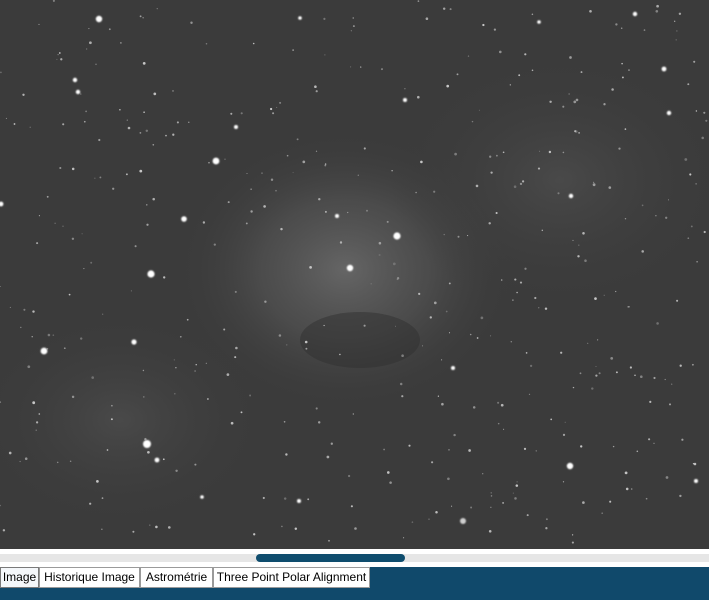  What do you see at coordinates (360, 340) in the screenshot?
I see `dark-lane` at bounding box center [360, 340].